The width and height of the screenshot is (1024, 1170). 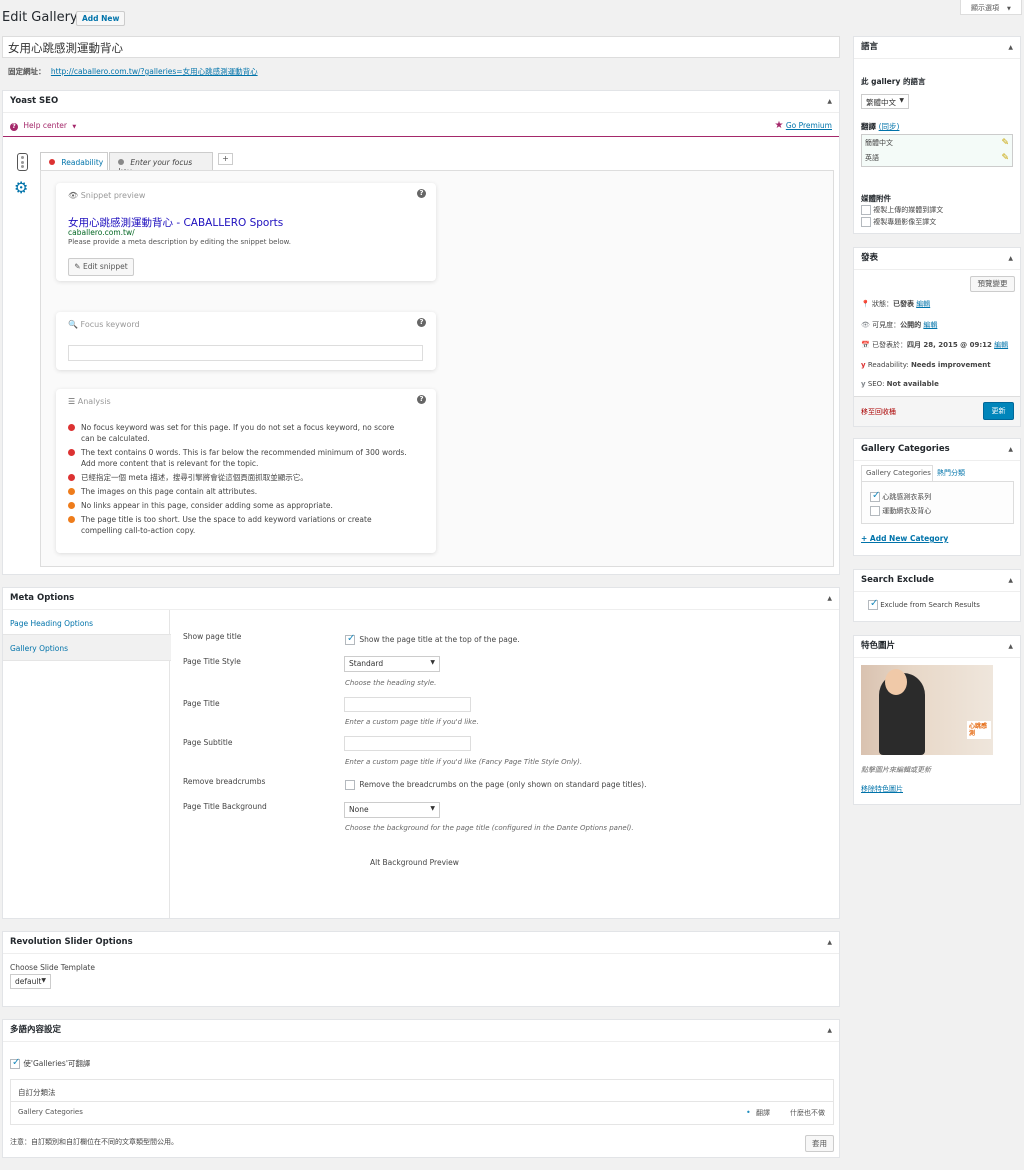 What do you see at coordinates (421, 1031) in the screenshot?
I see `multilingual-header: 多語內容設定 ▲` at bounding box center [421, 1031].